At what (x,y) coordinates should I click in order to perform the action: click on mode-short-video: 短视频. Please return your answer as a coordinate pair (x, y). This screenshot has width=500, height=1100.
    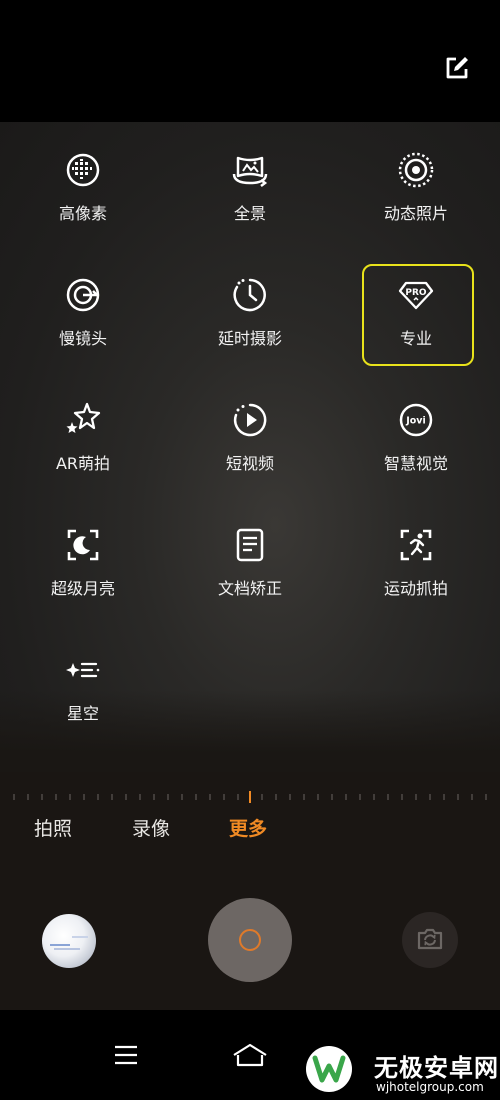
    Looking at the image, I should click on (250, 445).